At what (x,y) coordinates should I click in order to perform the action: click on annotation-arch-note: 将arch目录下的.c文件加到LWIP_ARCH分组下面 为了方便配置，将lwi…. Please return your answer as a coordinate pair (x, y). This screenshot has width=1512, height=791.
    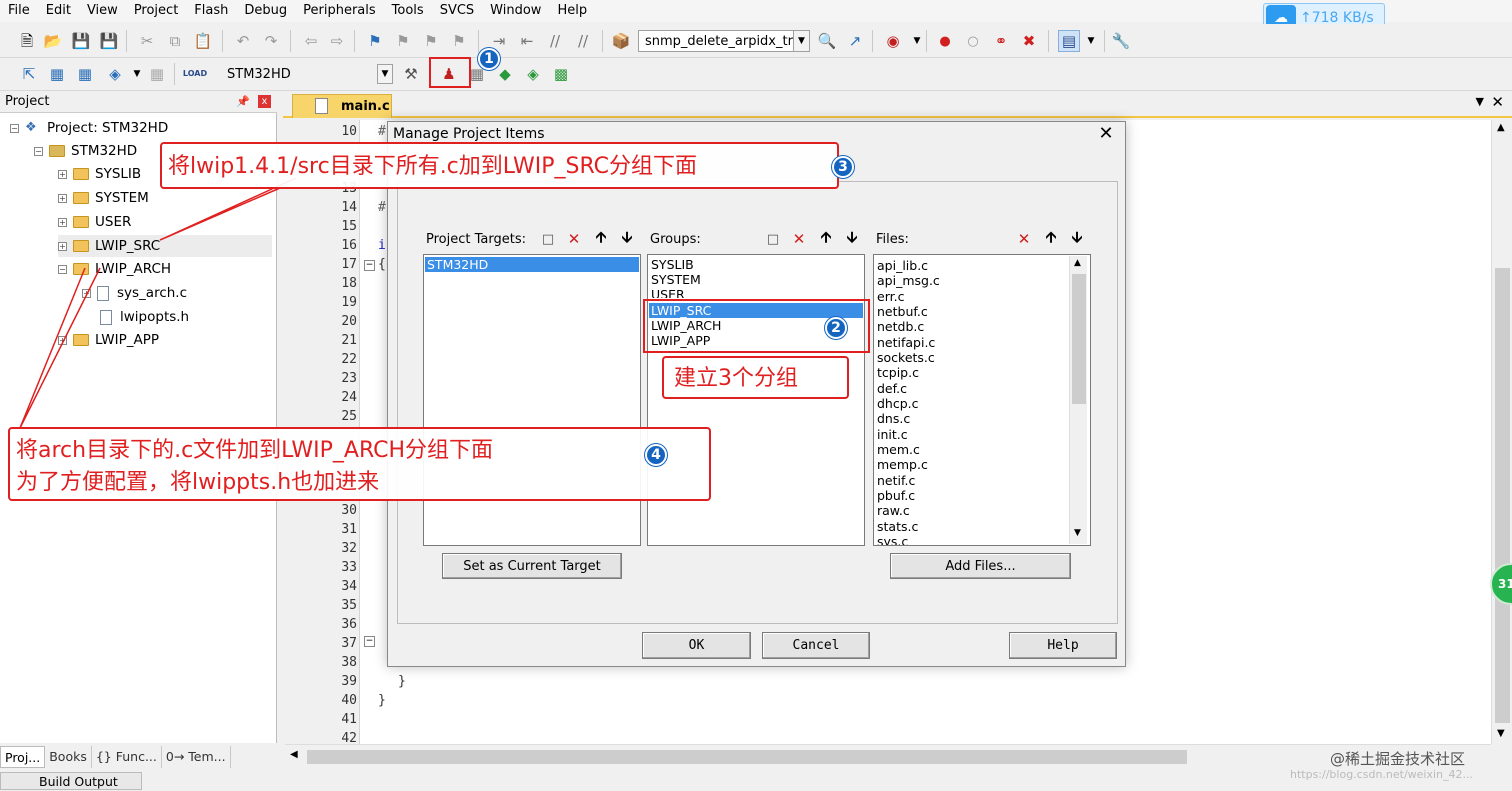
    Looking at the image, I should click on (359, 464).